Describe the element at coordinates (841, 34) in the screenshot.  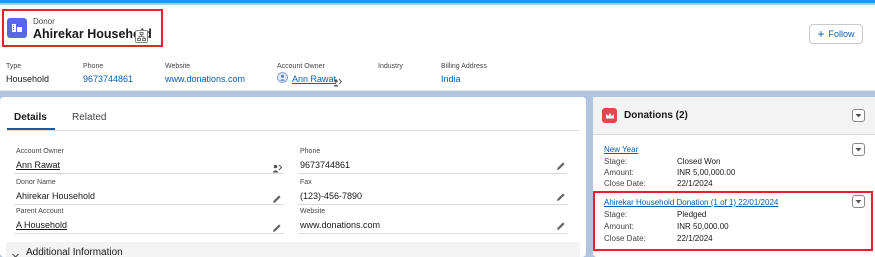
I see `follow-label: Follow` at that location.